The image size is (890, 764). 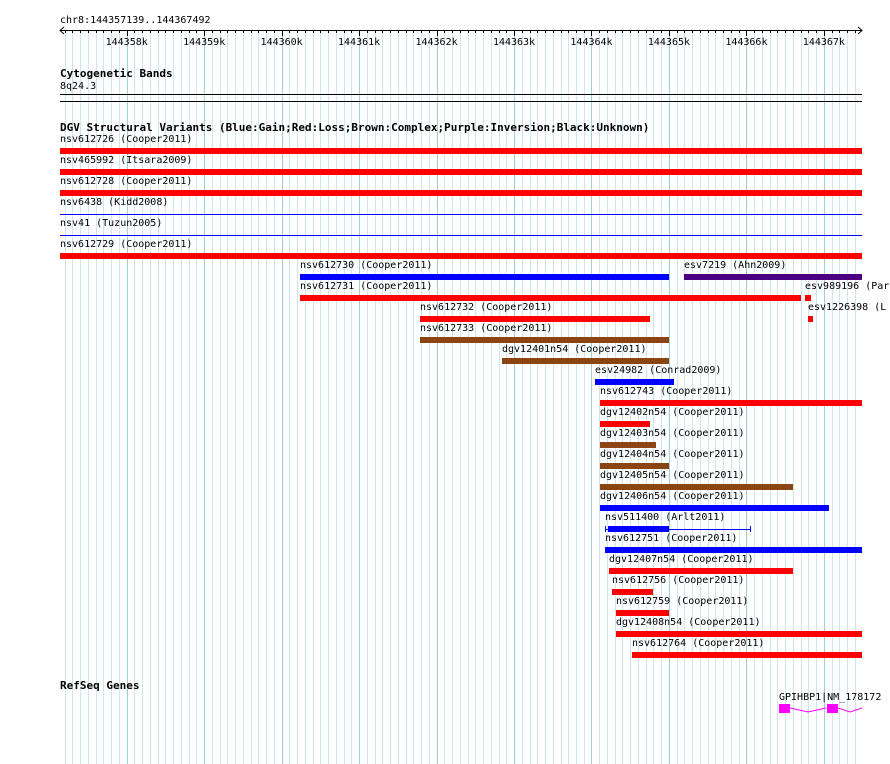 What do you see at coordinates (672, 496) in the screenshot?
I see `variant-label: dgv12406n54 (Cooper2011)` at bounding box center [672, 496].